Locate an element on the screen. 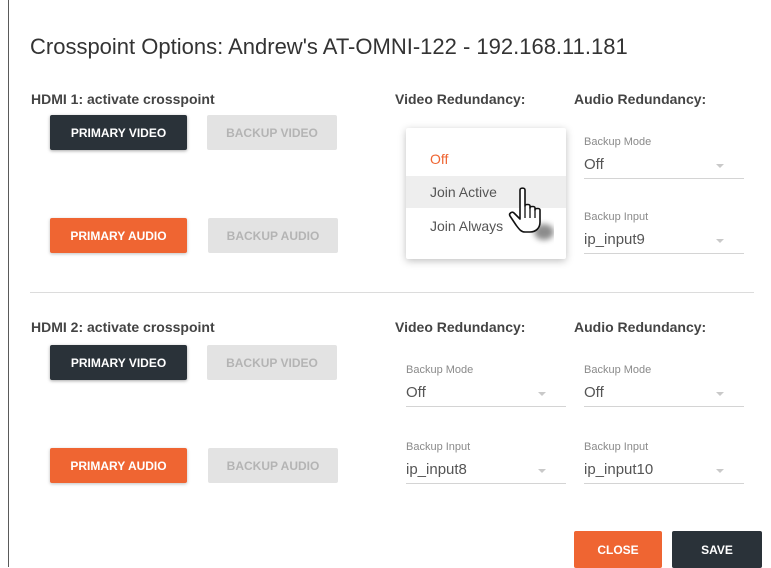  hdmi2-backup-audio-button: BACKUP AUDIO is located at coordinates (273, 465).